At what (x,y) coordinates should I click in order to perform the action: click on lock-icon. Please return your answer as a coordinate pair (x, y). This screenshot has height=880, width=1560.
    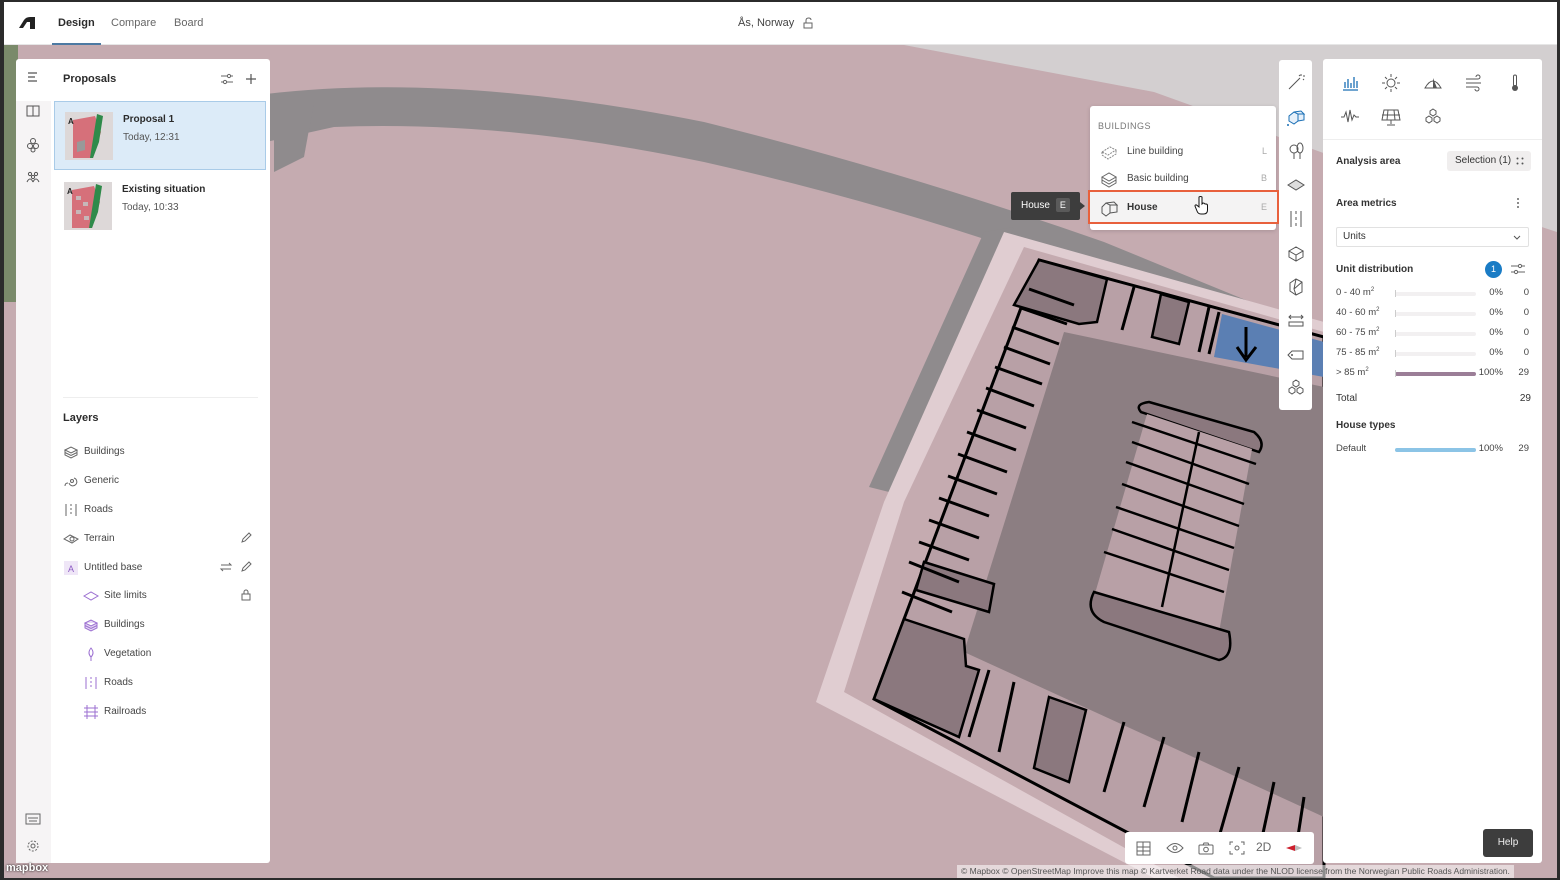
    Looking at the image, I should click on (246, 595).